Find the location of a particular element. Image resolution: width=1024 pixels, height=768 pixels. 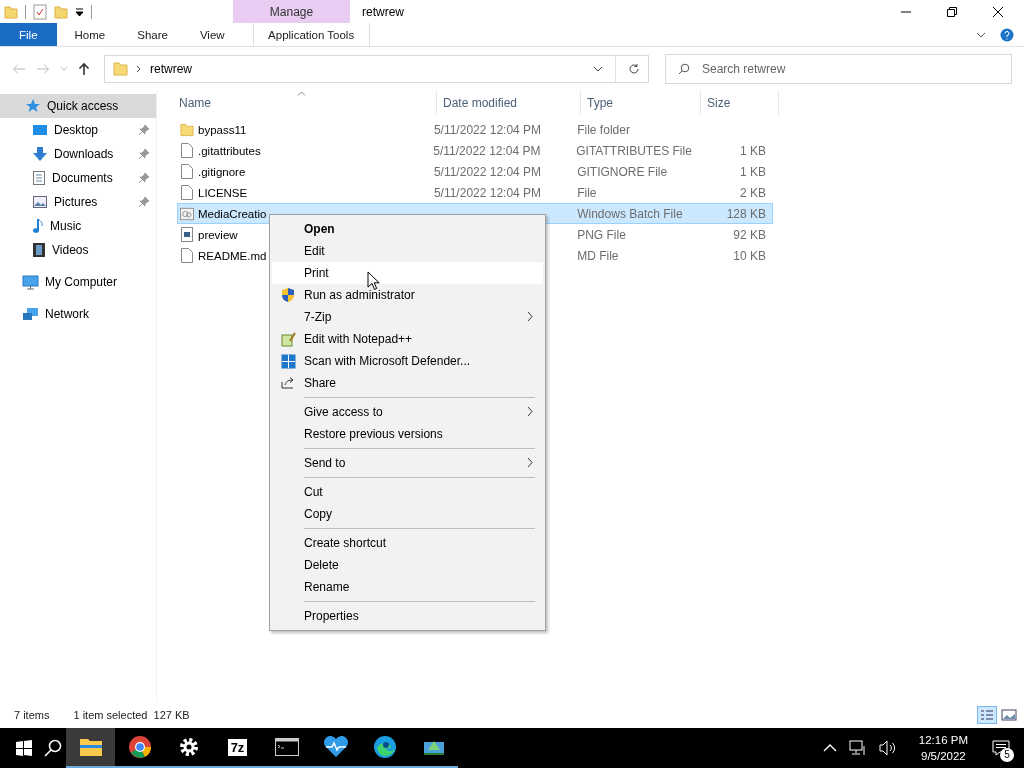

size-cell-text: 2 KB is located at coordinates (753, 192).